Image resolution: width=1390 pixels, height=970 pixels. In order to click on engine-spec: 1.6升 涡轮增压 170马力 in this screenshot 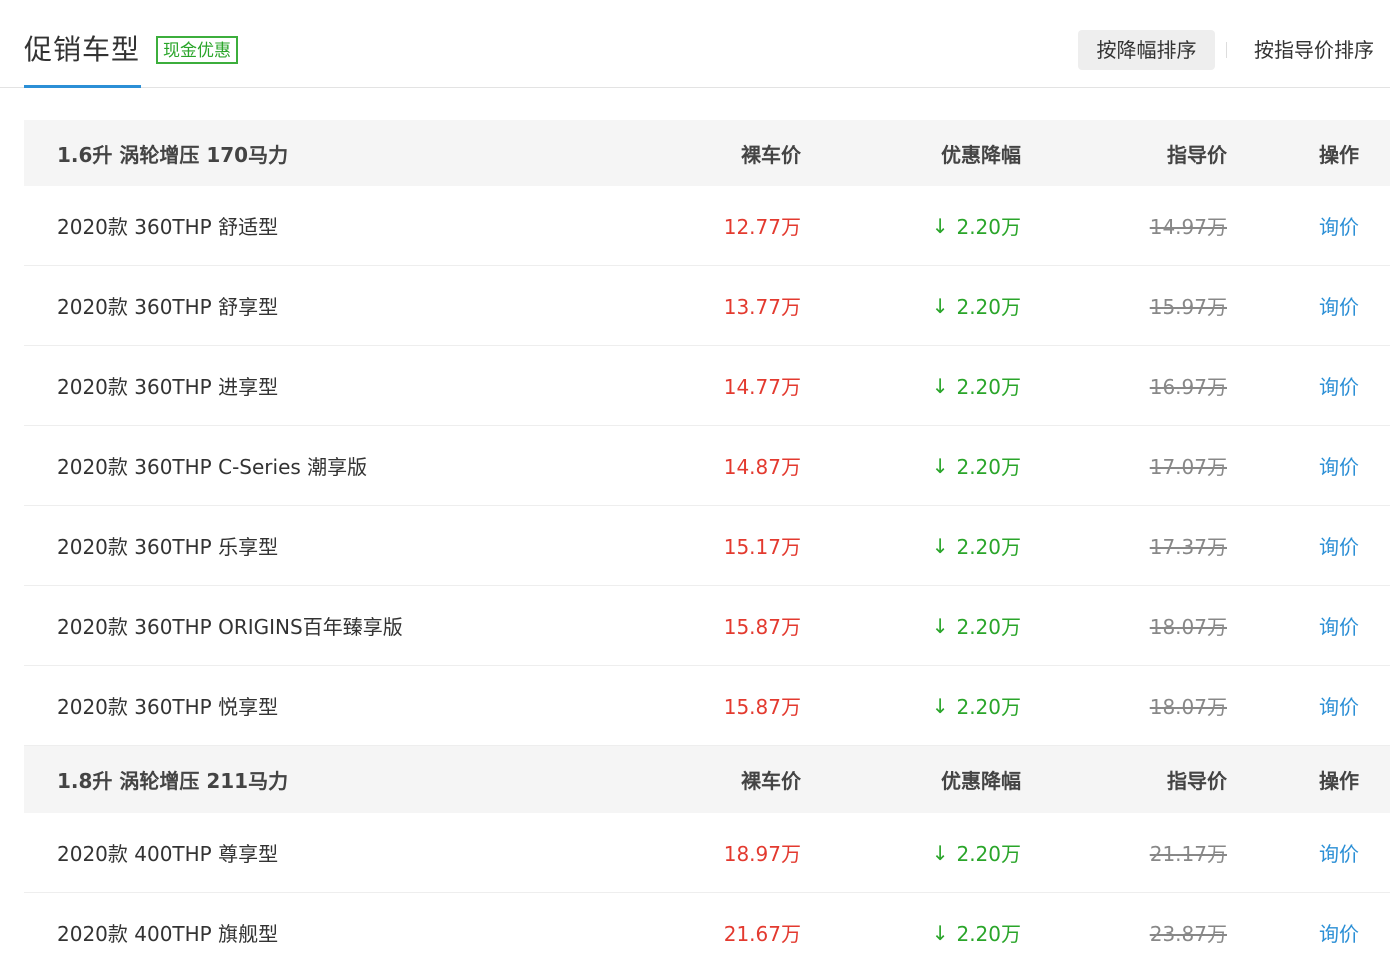, I will do `click(173, 154)`.